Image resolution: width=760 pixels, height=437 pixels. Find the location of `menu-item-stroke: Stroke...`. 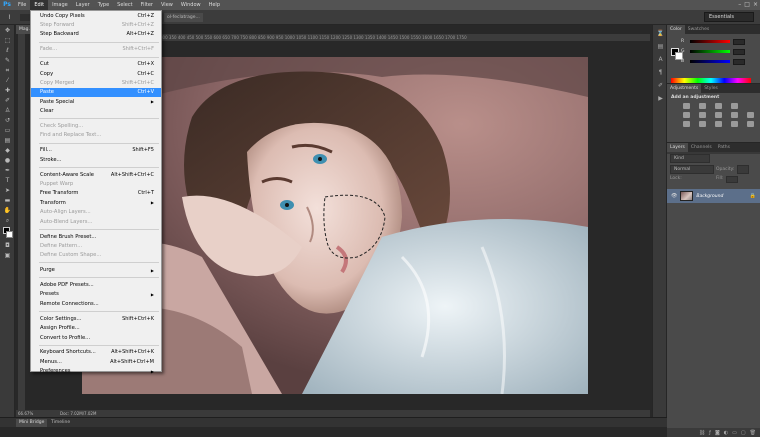

menu-item-stroke: Stroke... is located at coordinates (96, 159).